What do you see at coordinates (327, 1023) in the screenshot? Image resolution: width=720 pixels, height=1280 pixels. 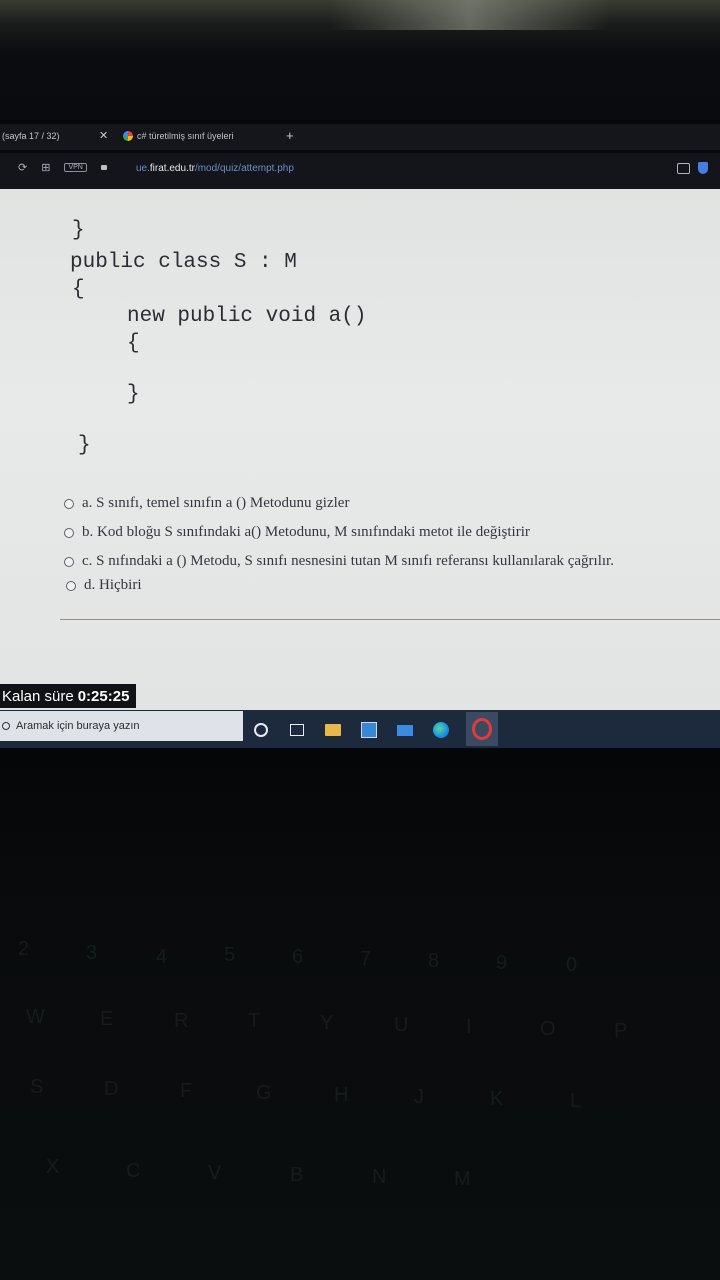 I see `keyboard-key: Y` at bounding box center [327, 1023].